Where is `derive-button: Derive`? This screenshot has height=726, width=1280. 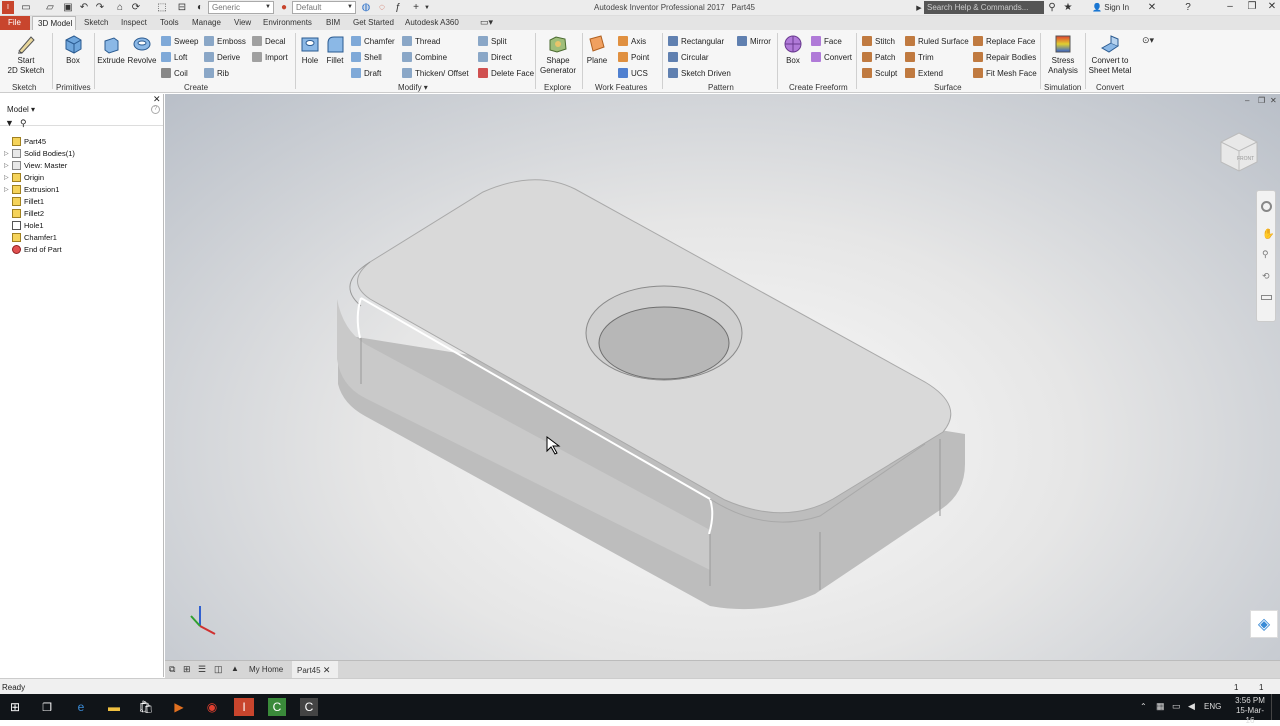 derive-button: Derive is located at coordinates (222, 57).